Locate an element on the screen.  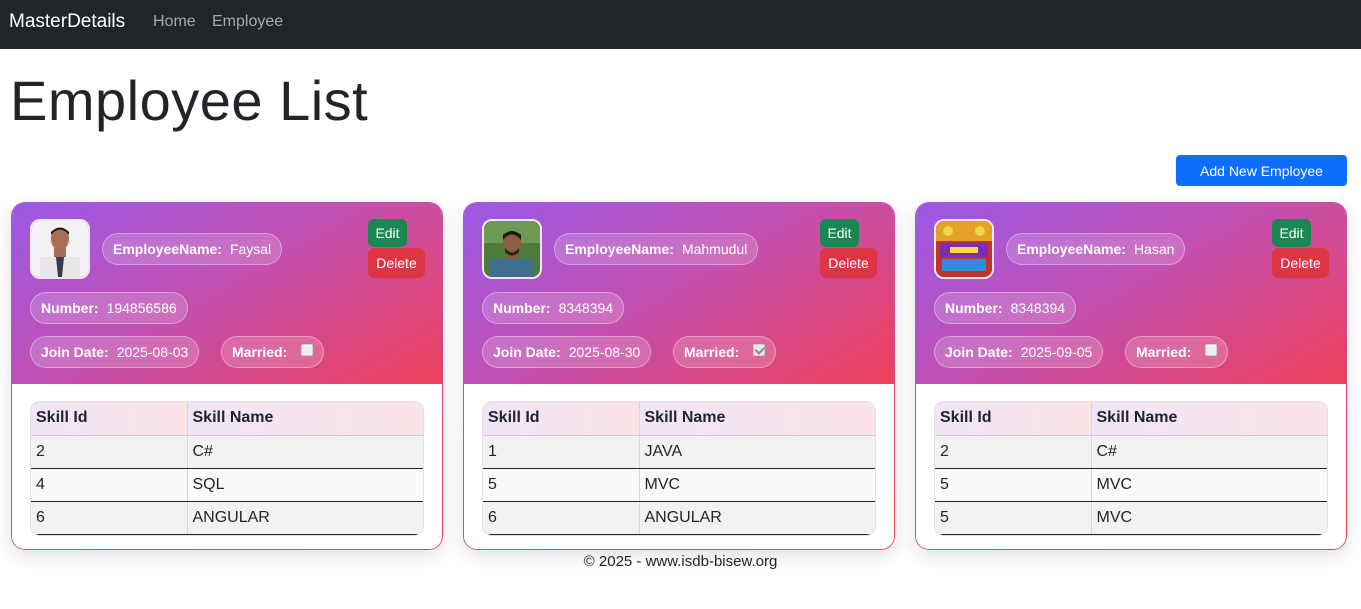
employee-name-pill: EmployeeName: Hasan is located at coordinates (1096, 249).